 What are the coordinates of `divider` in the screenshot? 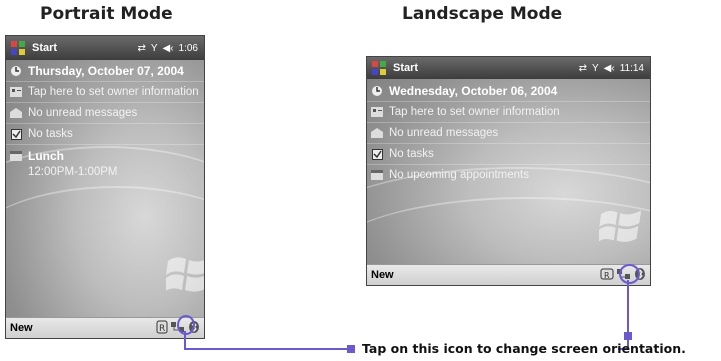 It's located at (105, 144).